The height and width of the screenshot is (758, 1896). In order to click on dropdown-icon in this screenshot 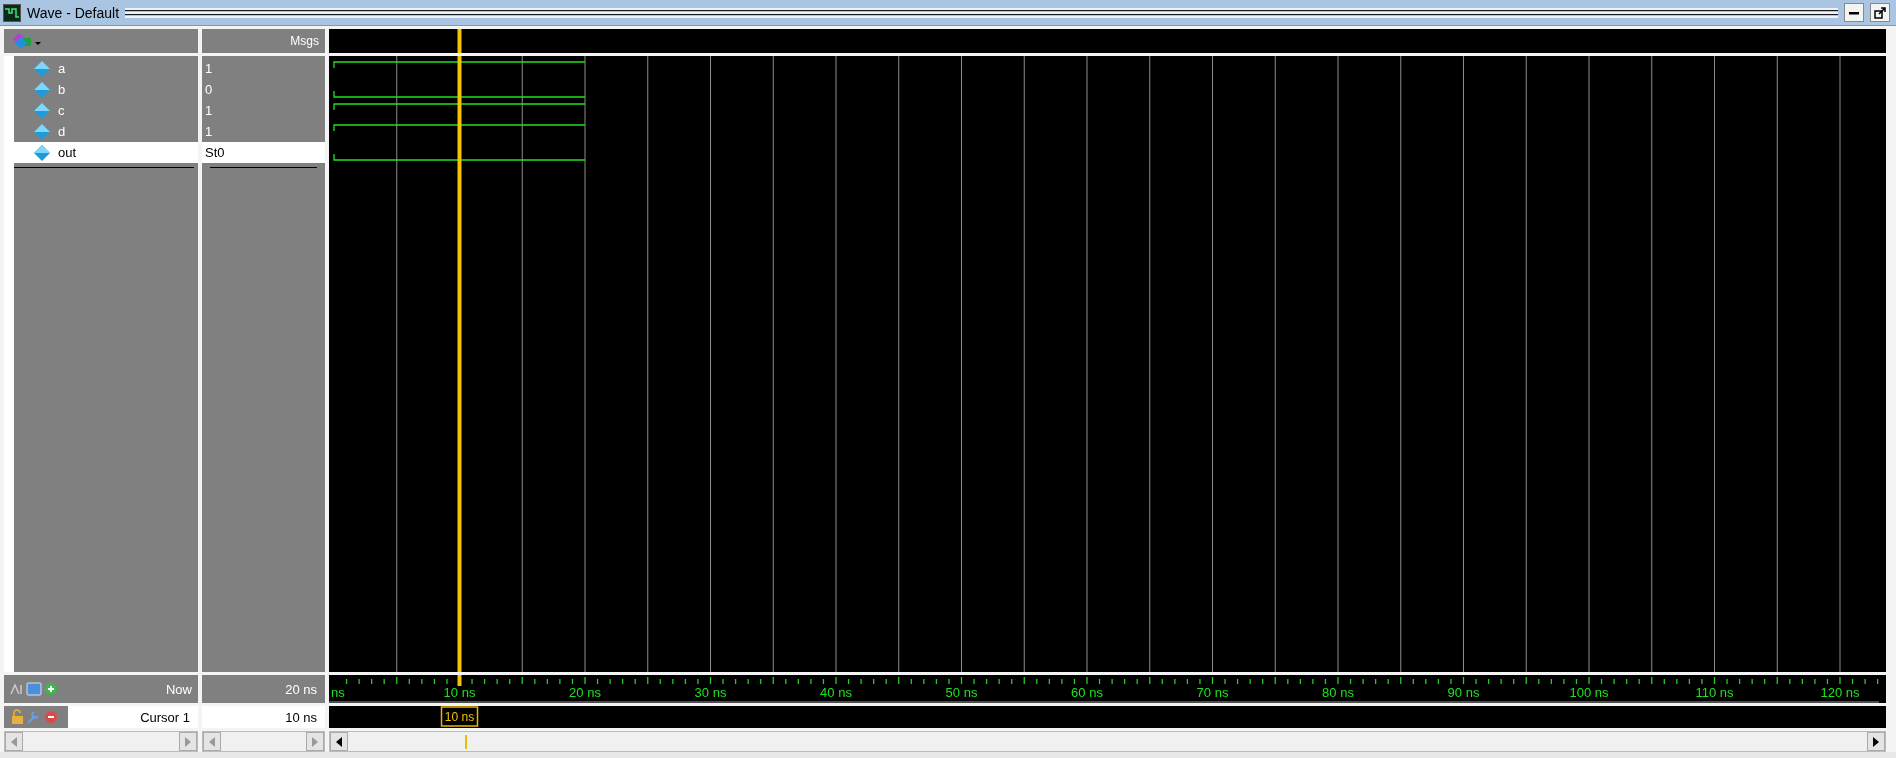, I will do `click(27, 41)`.